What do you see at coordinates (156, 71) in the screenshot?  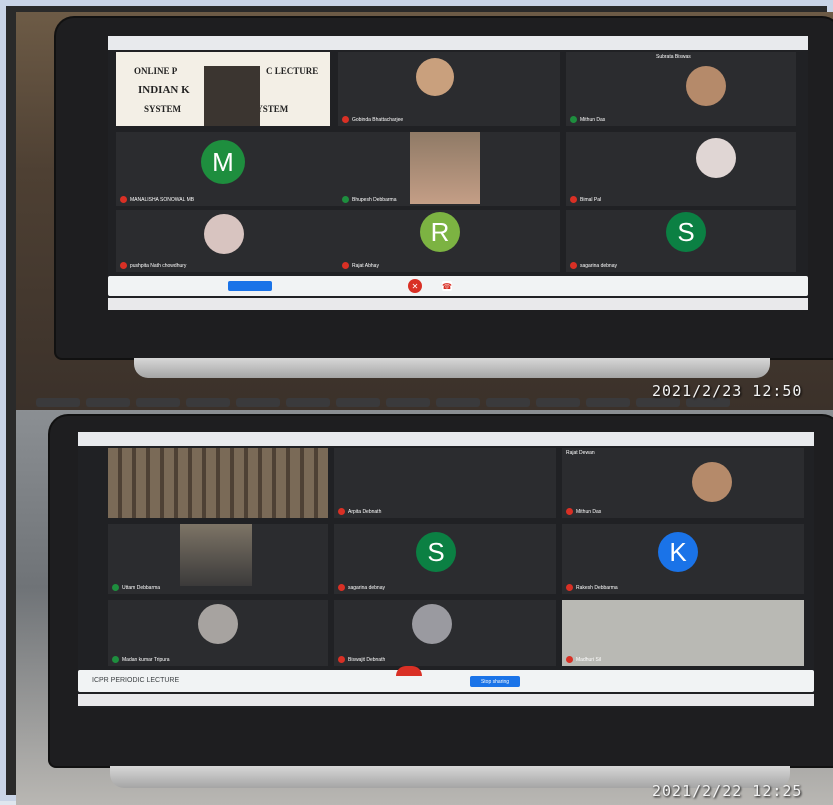 I see `slide-line1: ONLINE P` at bounding box center [156, 71].